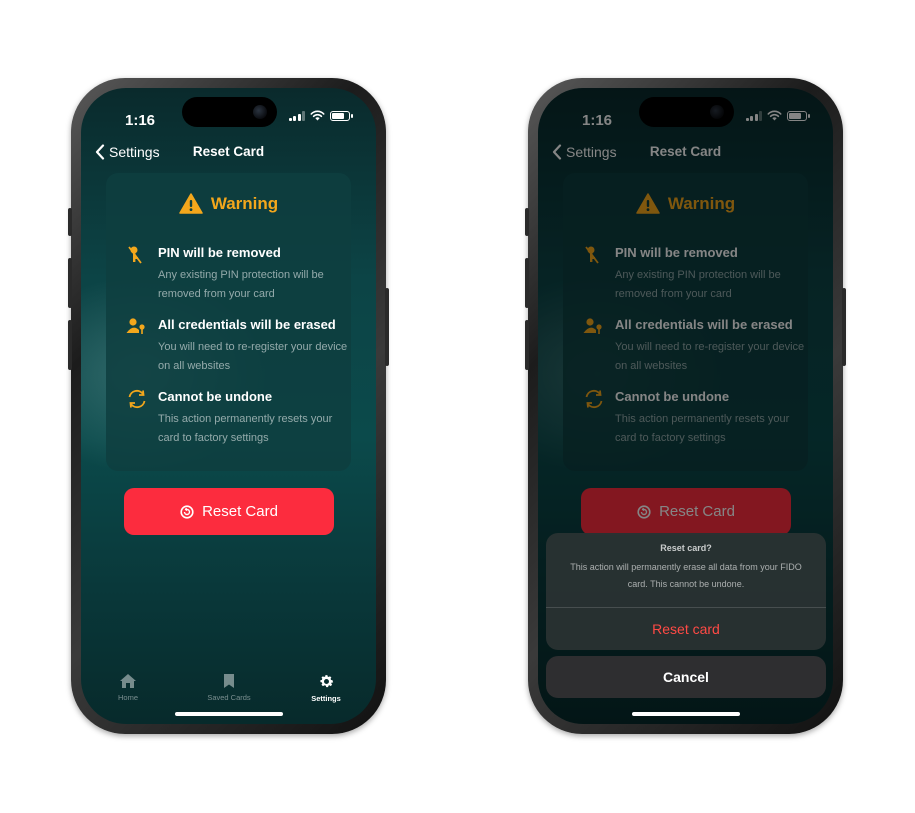 The image size is (915, 813). I want to click on home-icon, so click(128, 681).